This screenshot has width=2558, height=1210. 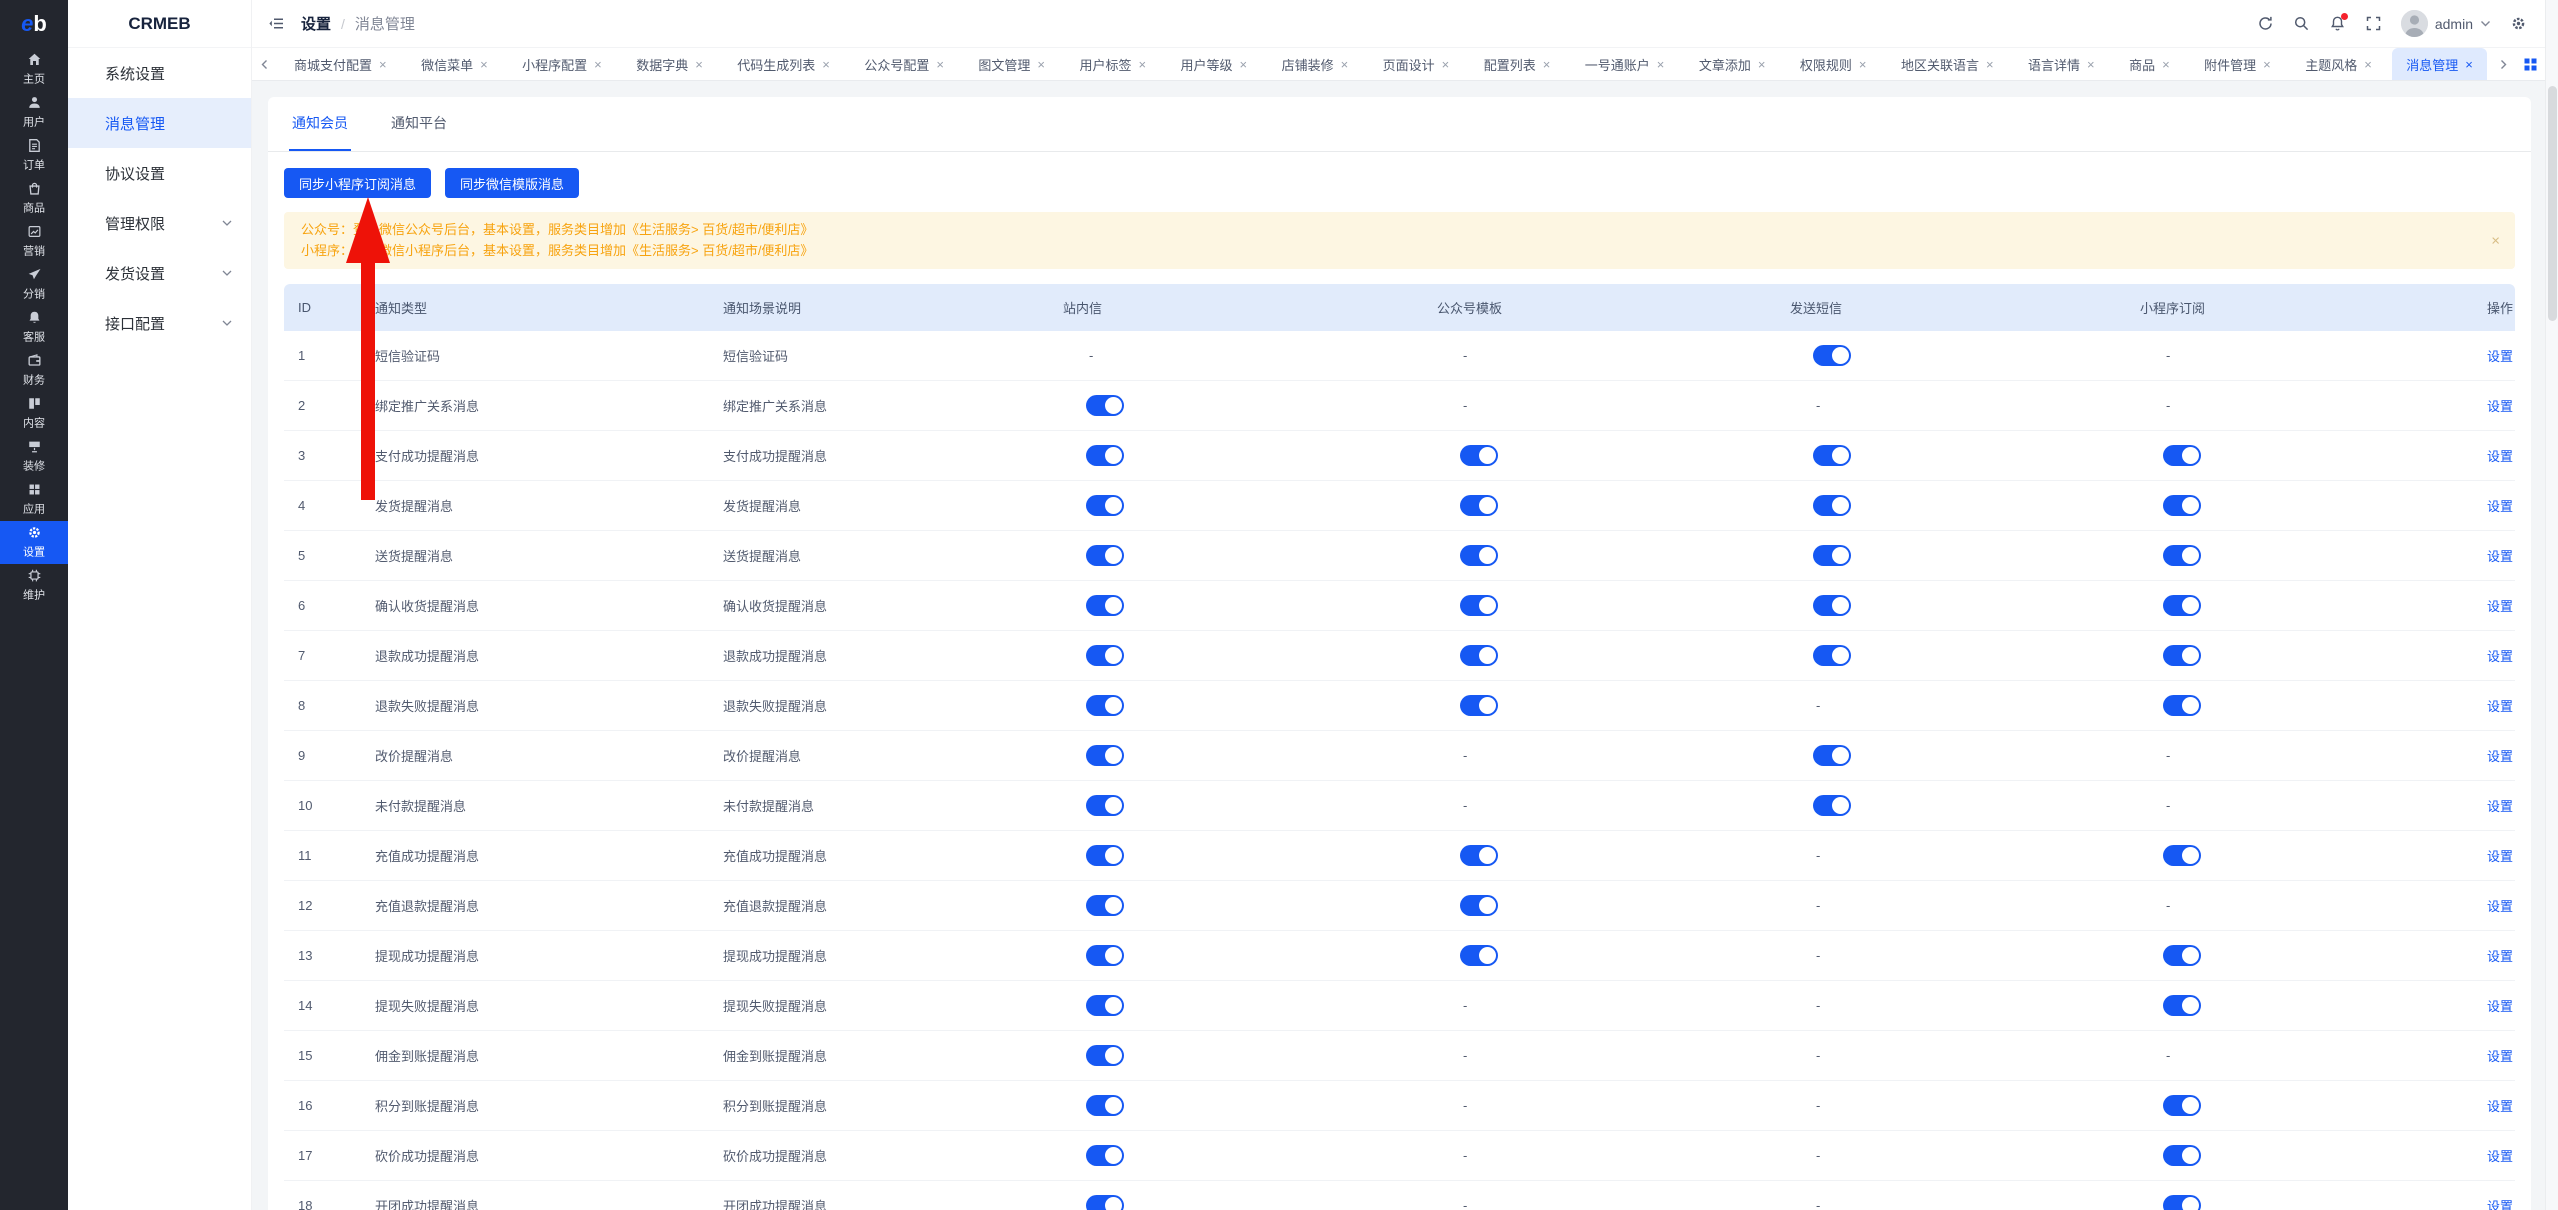 What do you see at coordinates (1214, 64) in the screenshot?
I see `window-tab-8: 用户等级 ×` at bounding box center [1214, 64].